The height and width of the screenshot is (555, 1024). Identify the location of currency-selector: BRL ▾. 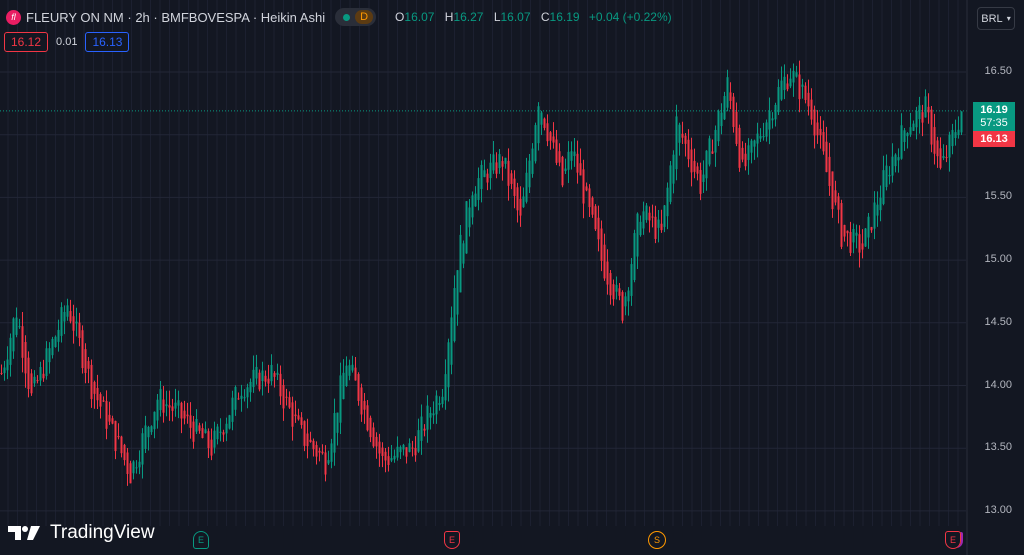
(996, 18).